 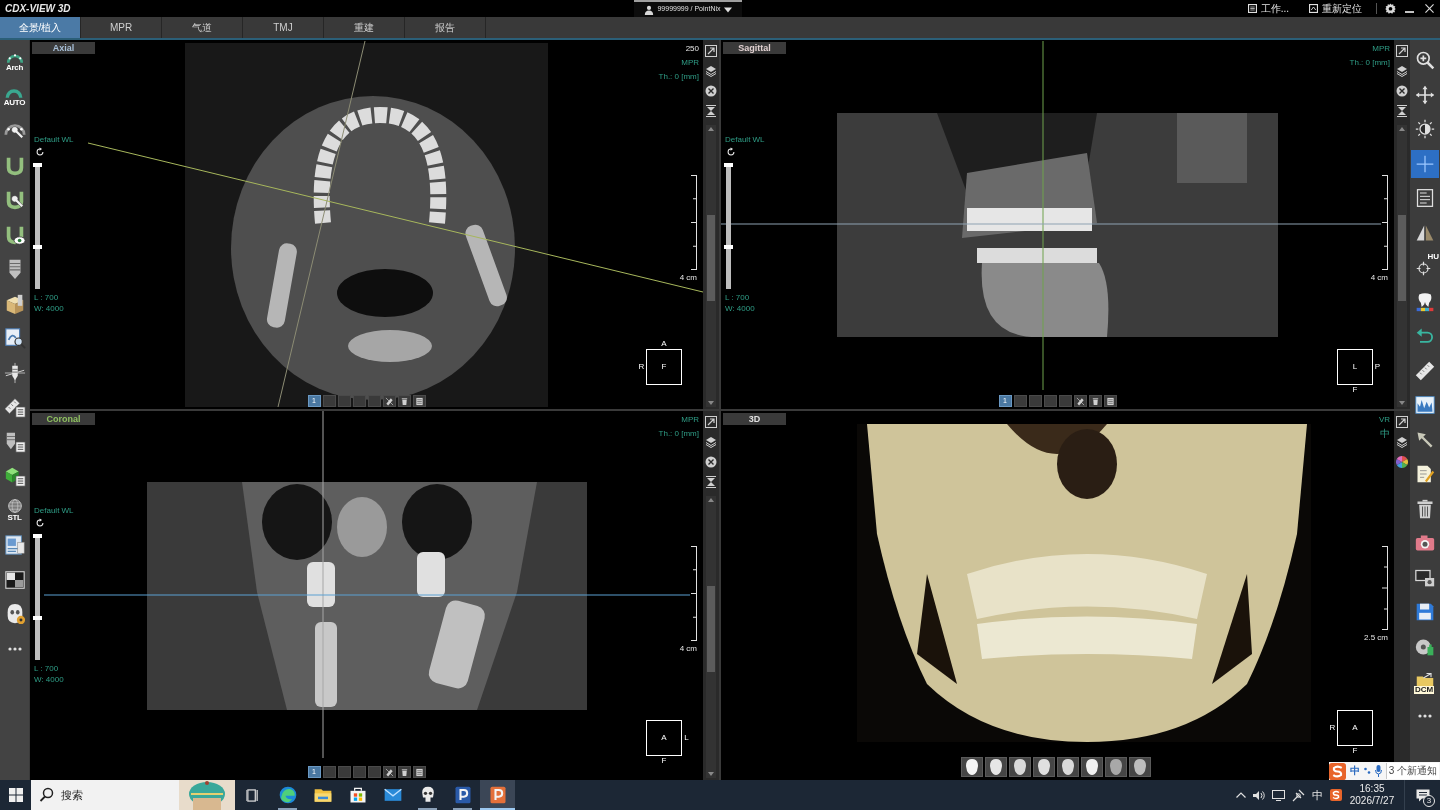 I want to click on caret-up-icon, so click(x=711, y=129).